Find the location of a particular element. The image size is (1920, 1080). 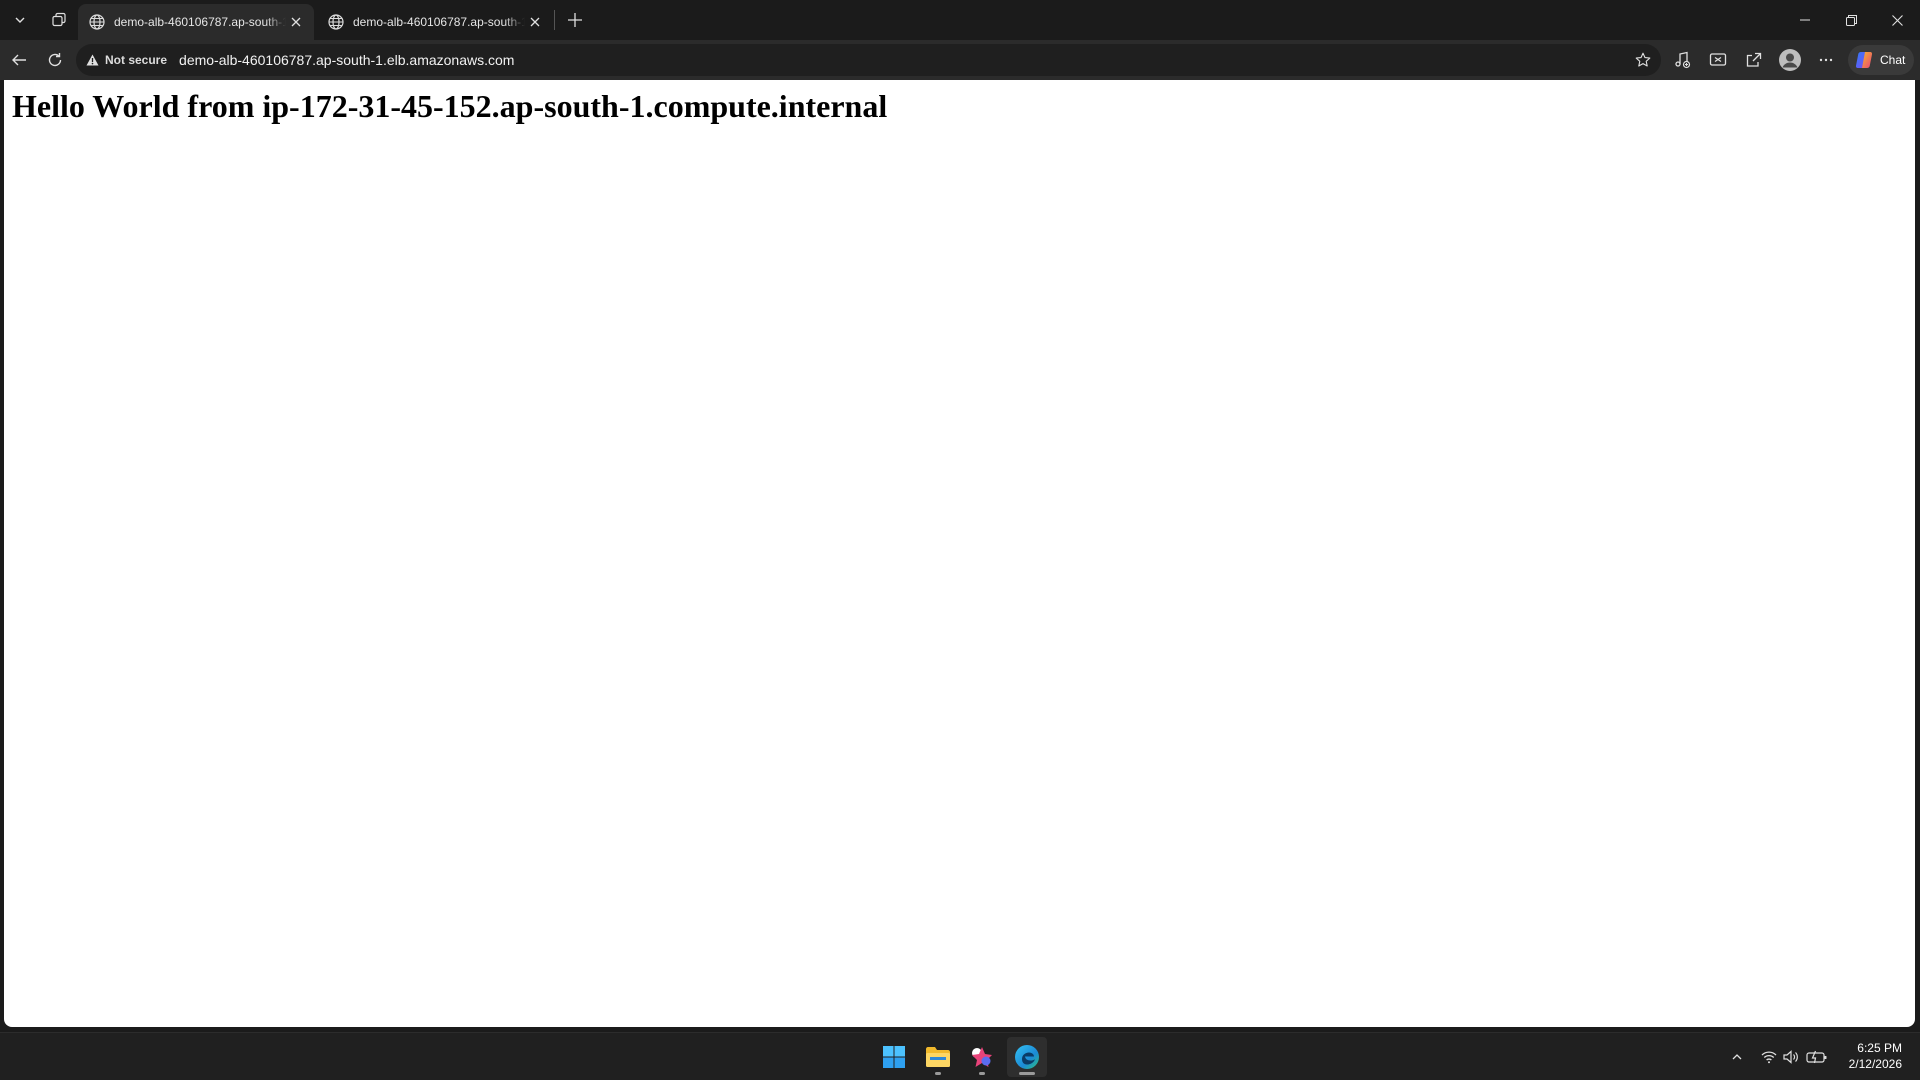

edge-icon is located at coordinates (1027, 1057).